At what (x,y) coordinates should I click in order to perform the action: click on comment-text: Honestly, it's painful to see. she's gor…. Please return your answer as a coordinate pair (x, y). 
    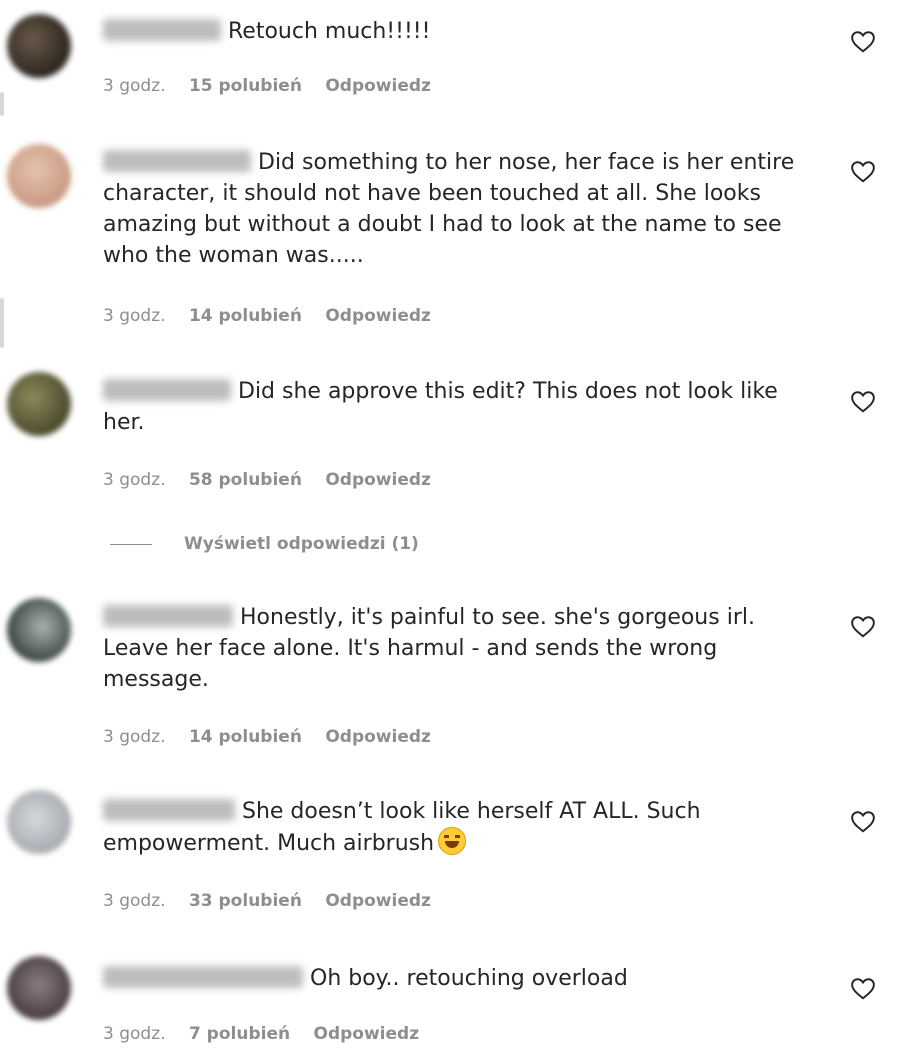
    Looking at the image, I should click on (463, 648).